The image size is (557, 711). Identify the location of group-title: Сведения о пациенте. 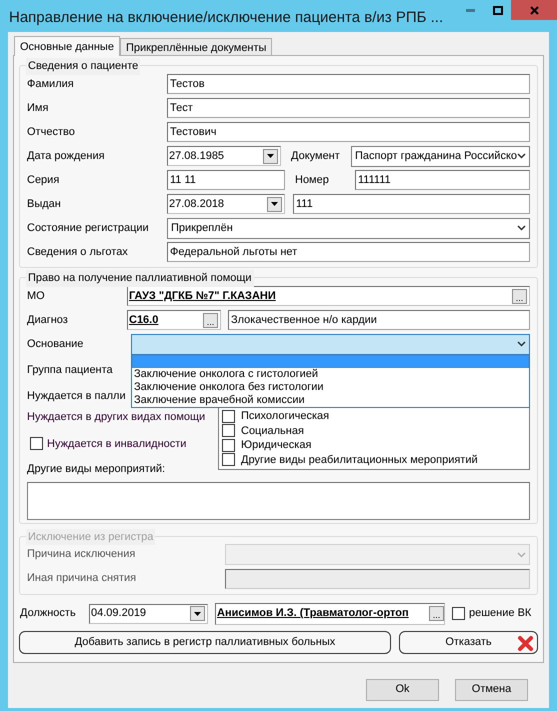
(83, 66).